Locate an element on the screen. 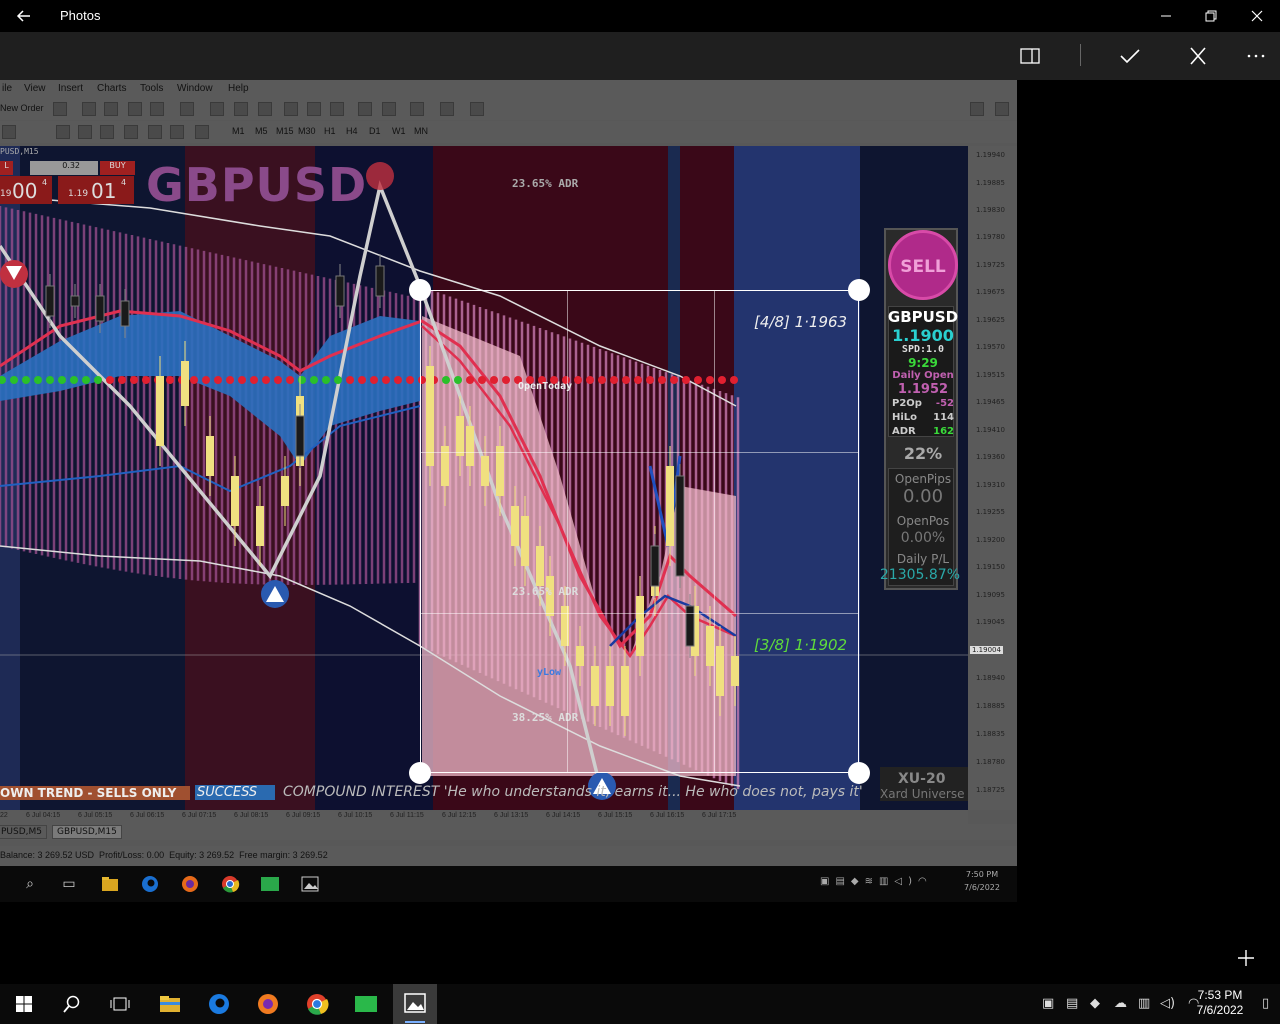 The image size is (1280, 1024). crop-handle-top-right is located at coordinates (859, 290).